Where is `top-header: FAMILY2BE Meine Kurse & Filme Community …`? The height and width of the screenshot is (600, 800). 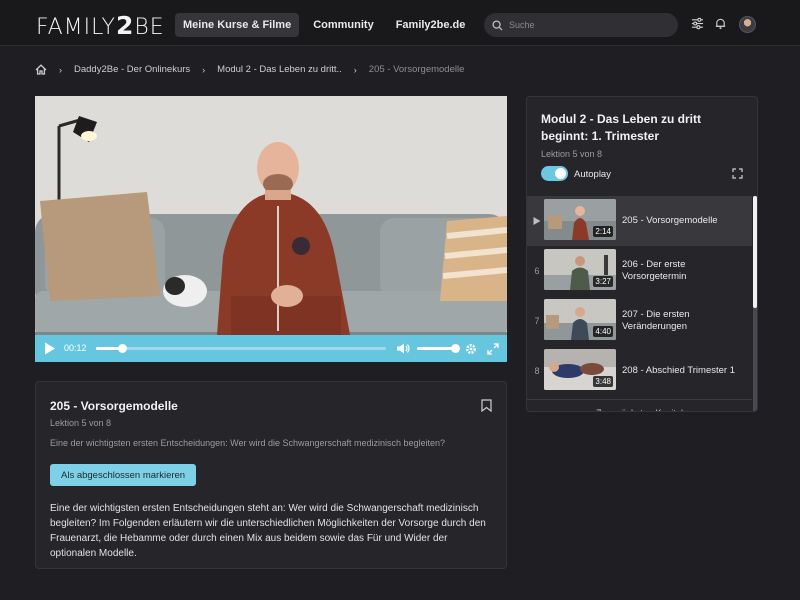 top-header: FAMILY2BE Meine Kurse & Filme Community … is located at coordinates (400, 23).